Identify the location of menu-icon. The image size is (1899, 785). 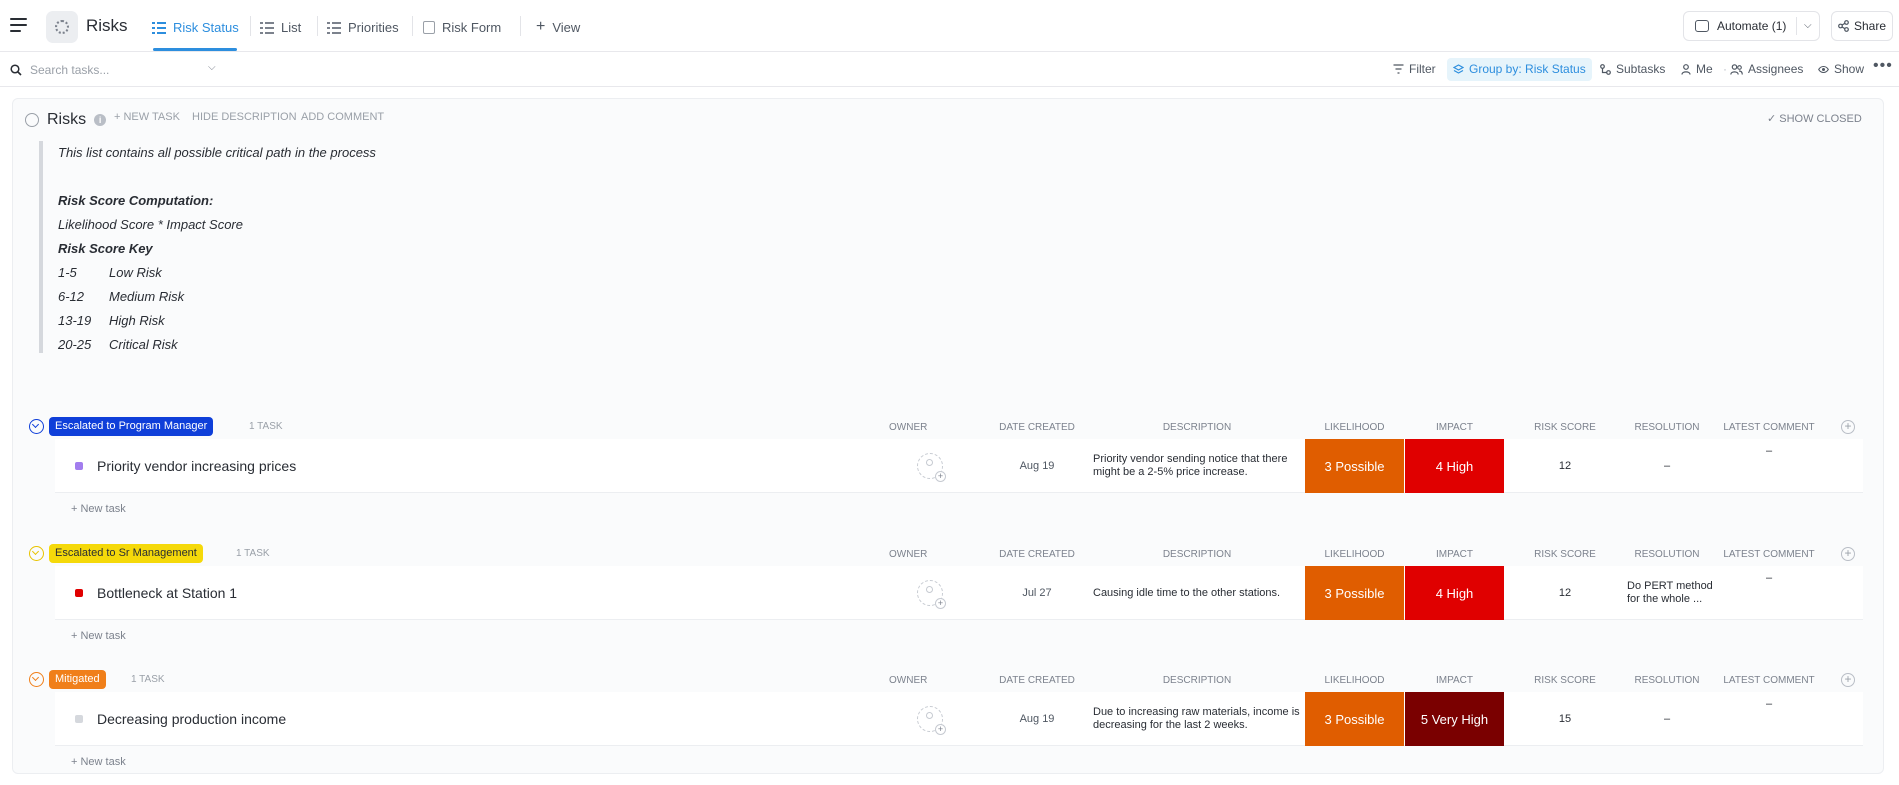
(18, 25).